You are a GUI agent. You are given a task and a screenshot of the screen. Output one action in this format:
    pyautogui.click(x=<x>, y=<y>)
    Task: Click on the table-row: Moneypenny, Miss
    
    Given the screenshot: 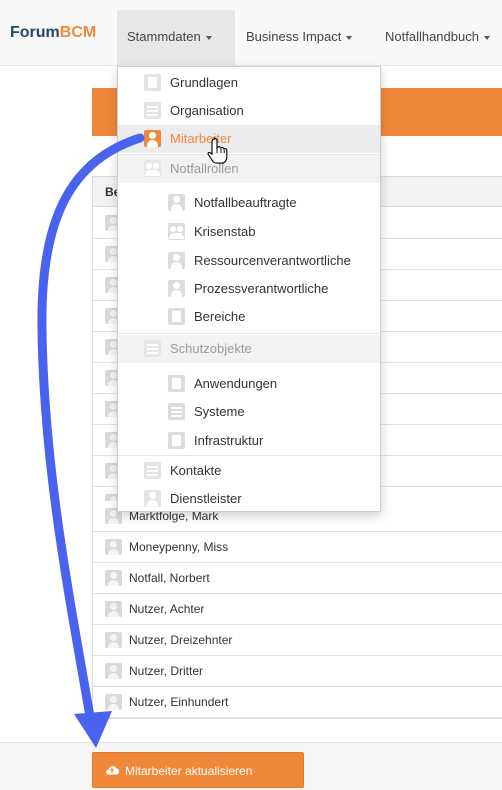 What is the action you would take?
    pyautogui.click(x=297, y=547)
    